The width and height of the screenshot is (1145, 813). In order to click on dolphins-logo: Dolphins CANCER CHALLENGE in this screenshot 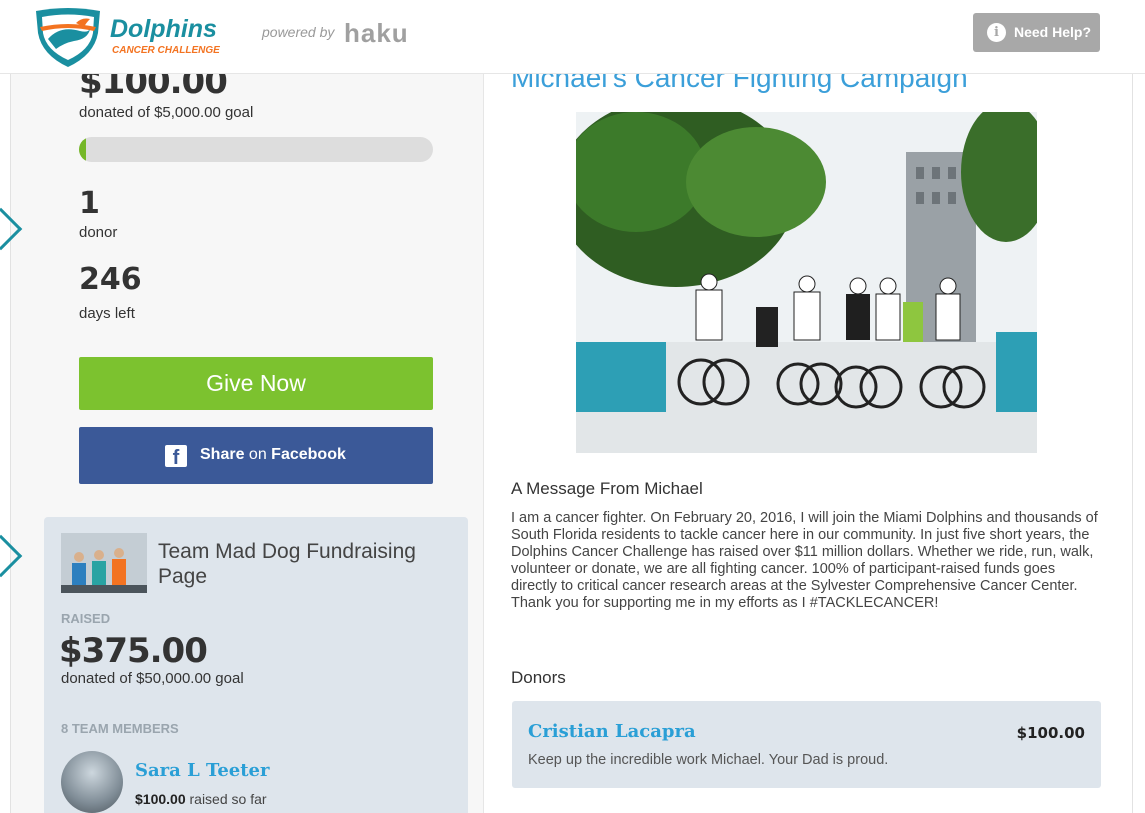, I will do `click(145, 36)`.